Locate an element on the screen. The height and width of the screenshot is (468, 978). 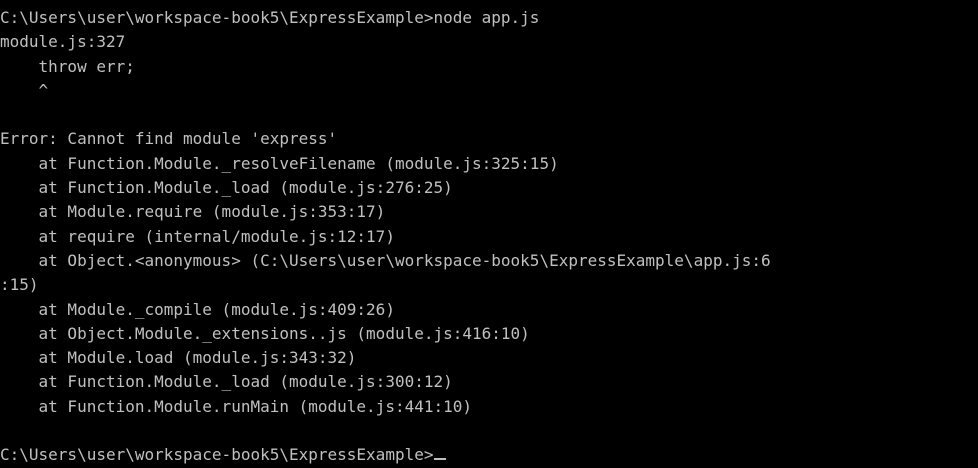
stack-trace-line: at Module._compile (module.js:409:26) is located at coordinates (197, 309).